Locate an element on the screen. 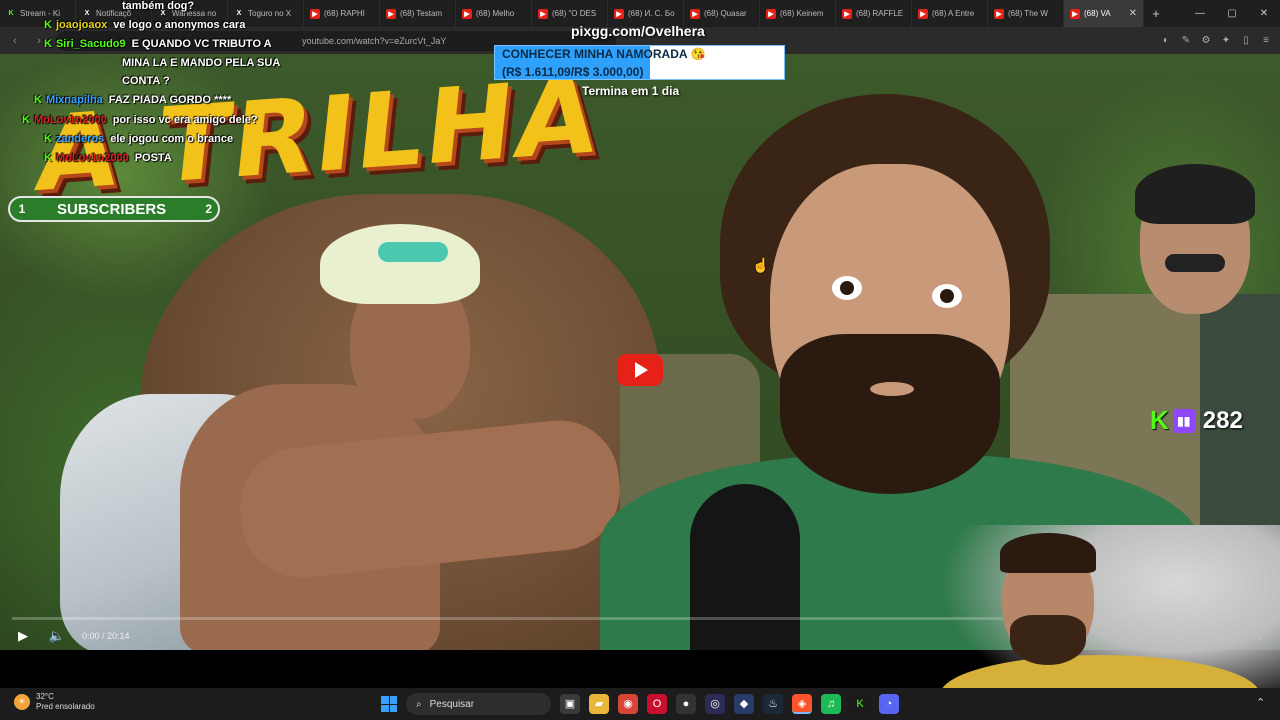  browser-tab: ▶ (68) RAFFLE is located at coordinates (874, 13).